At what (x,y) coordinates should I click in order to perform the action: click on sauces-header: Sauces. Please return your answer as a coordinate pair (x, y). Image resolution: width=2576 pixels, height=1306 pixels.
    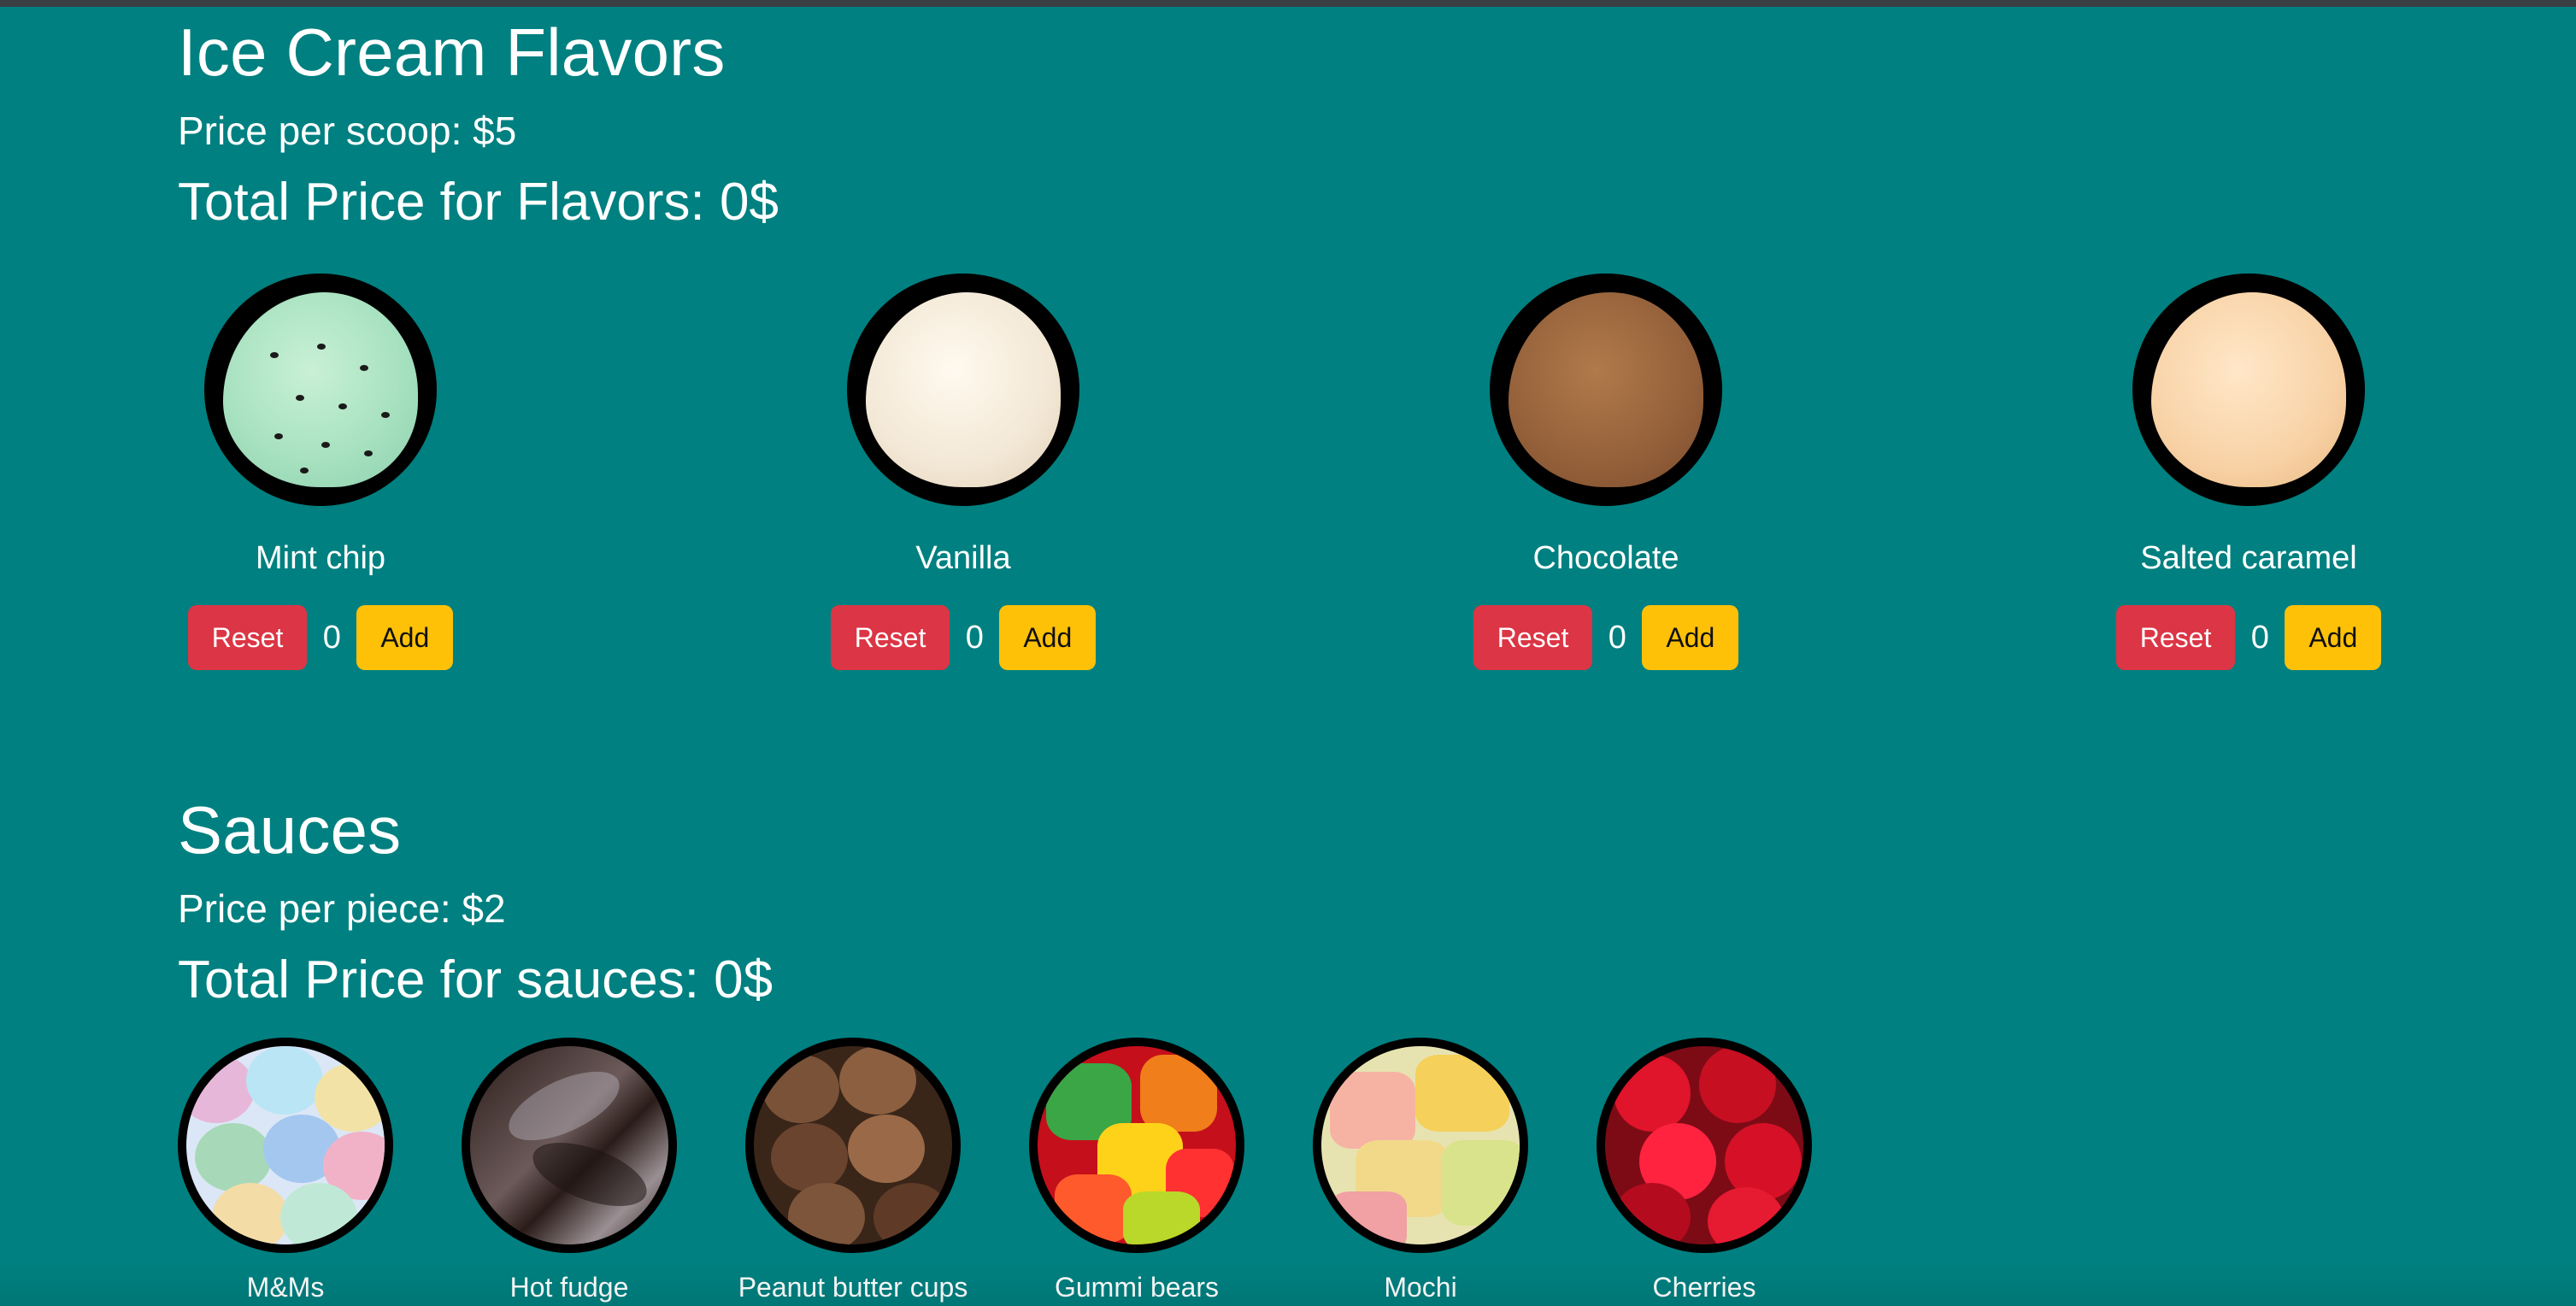
    Looking at the image, I should click on (289, 830).